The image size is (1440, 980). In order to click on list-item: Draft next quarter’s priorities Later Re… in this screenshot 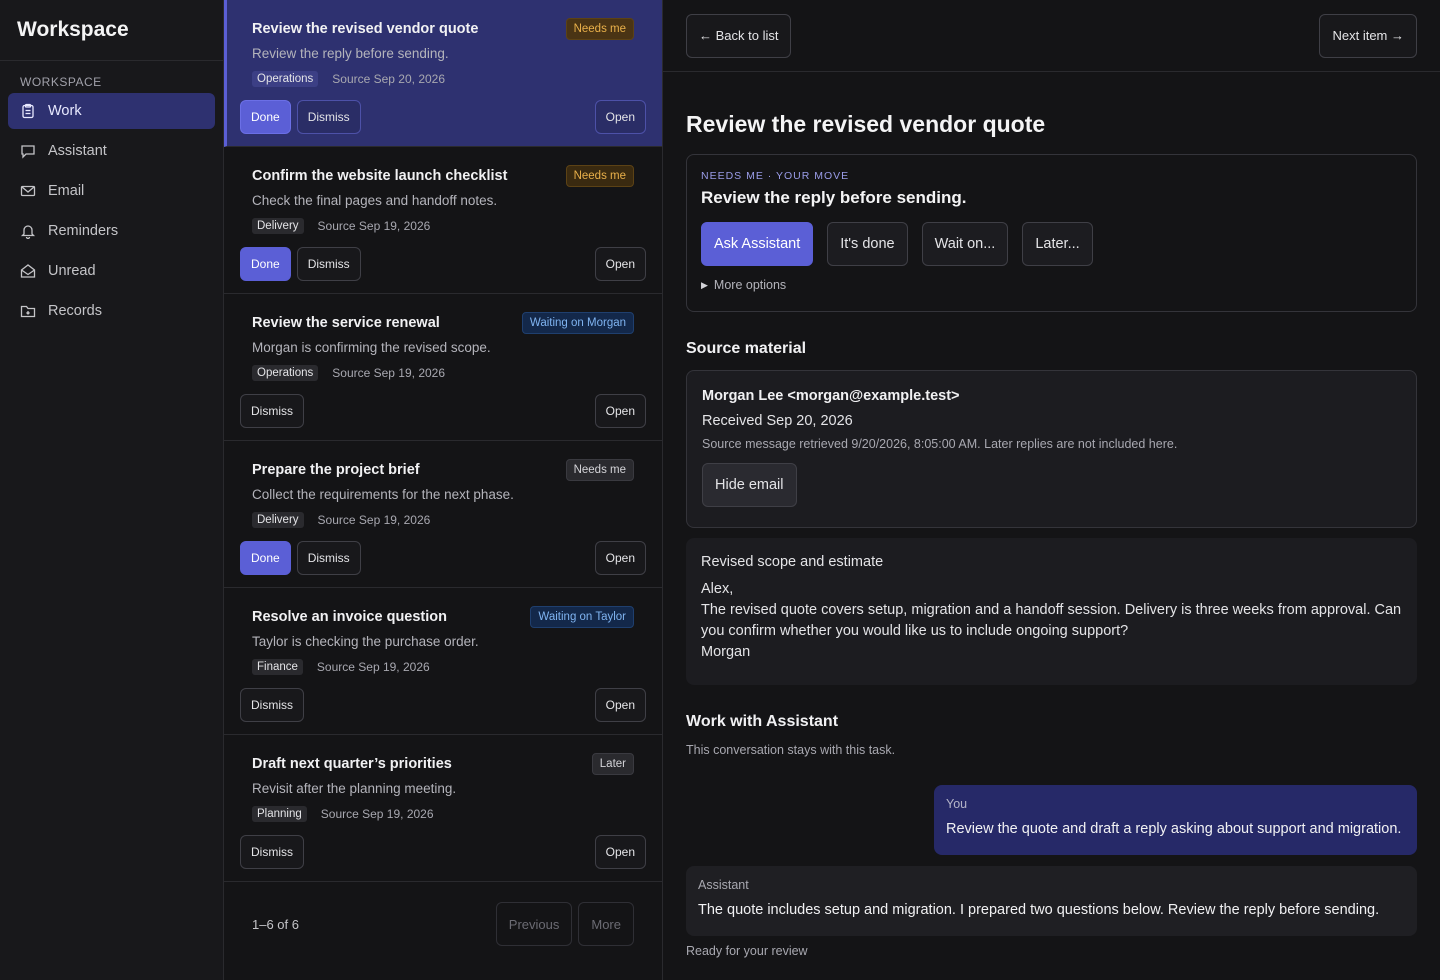, I will do `click(443, 808)`.